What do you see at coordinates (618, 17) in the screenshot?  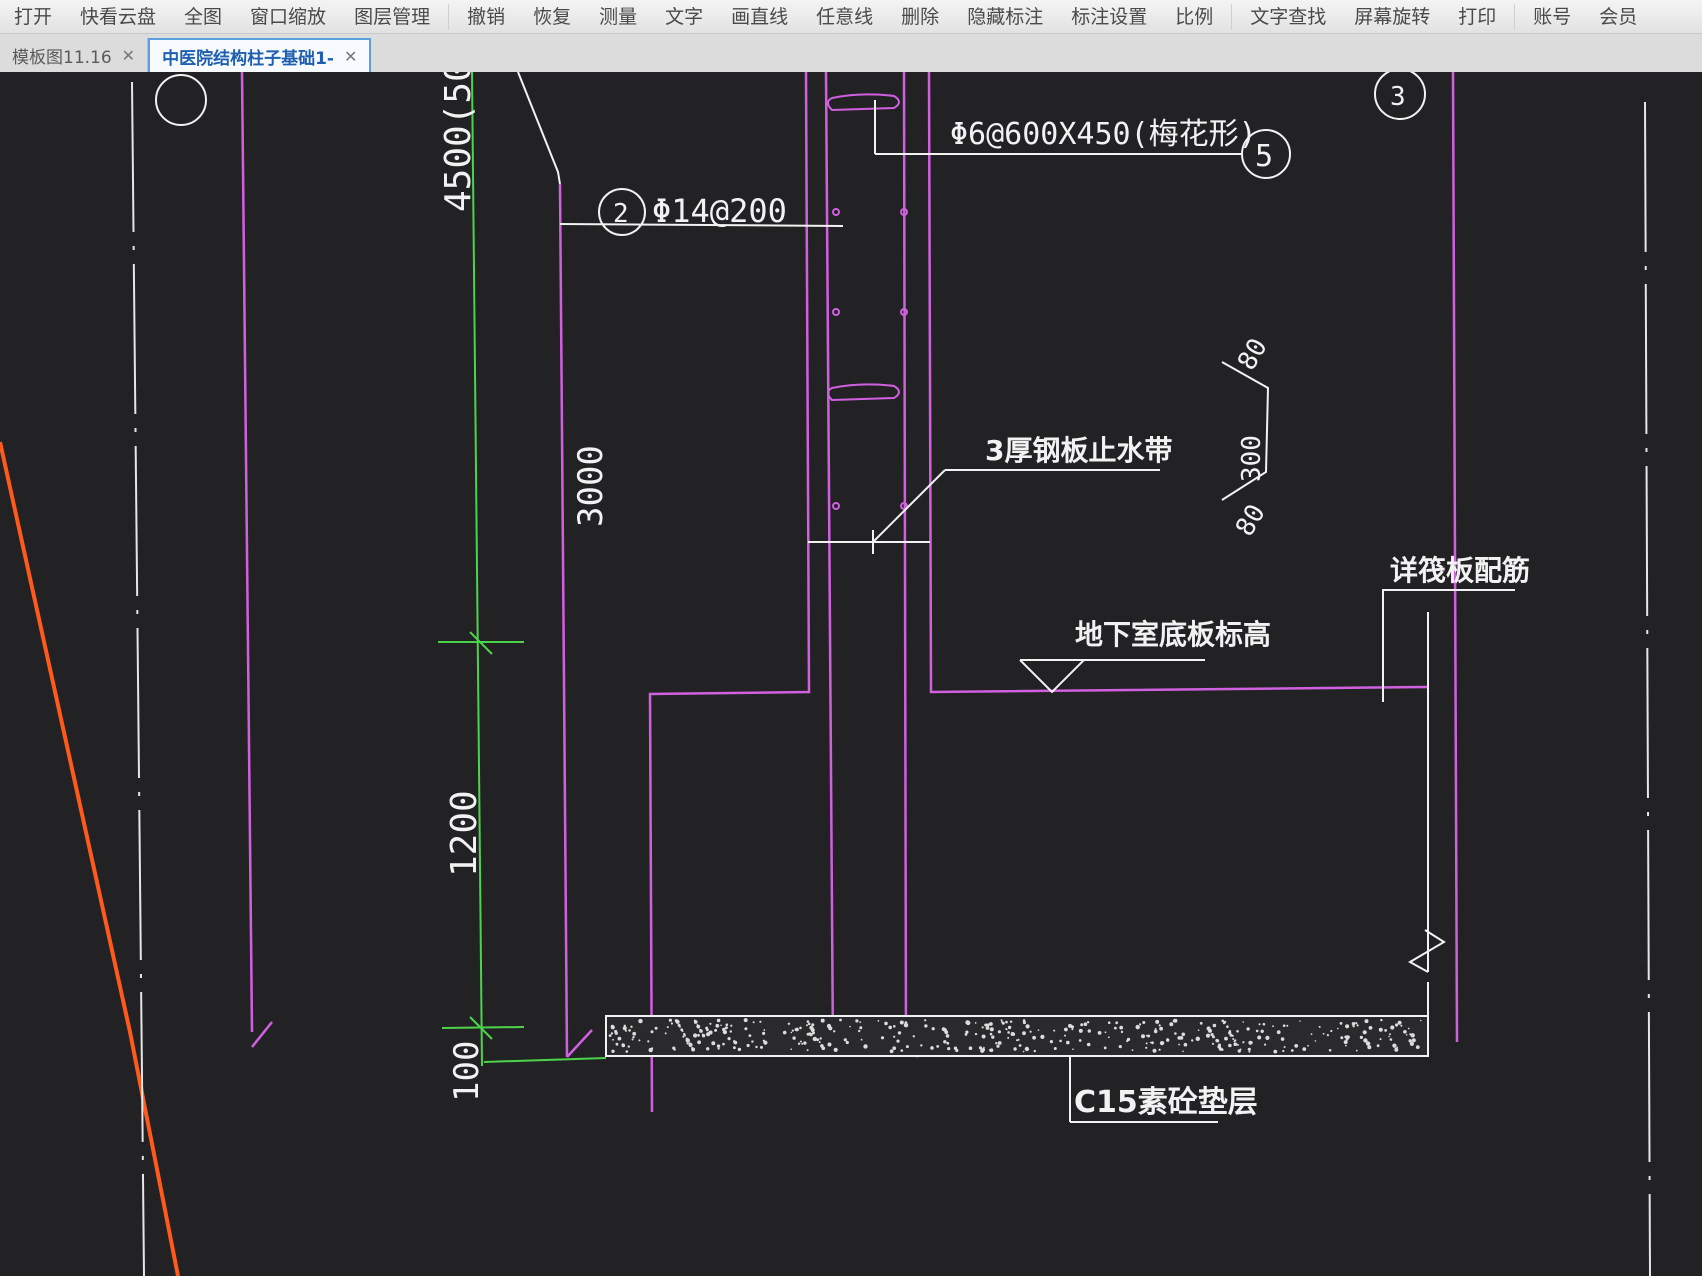 I see `toolbar-button-7: 测量` at bounding box center [618, 17].